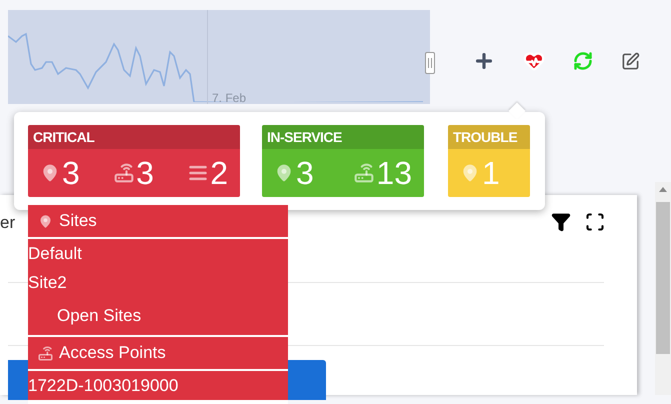 The width and height of the screenshot is (671, 404). Describe the element at coordinates (219, 173) in the screenshot. I see `count-value: 2` at that location.